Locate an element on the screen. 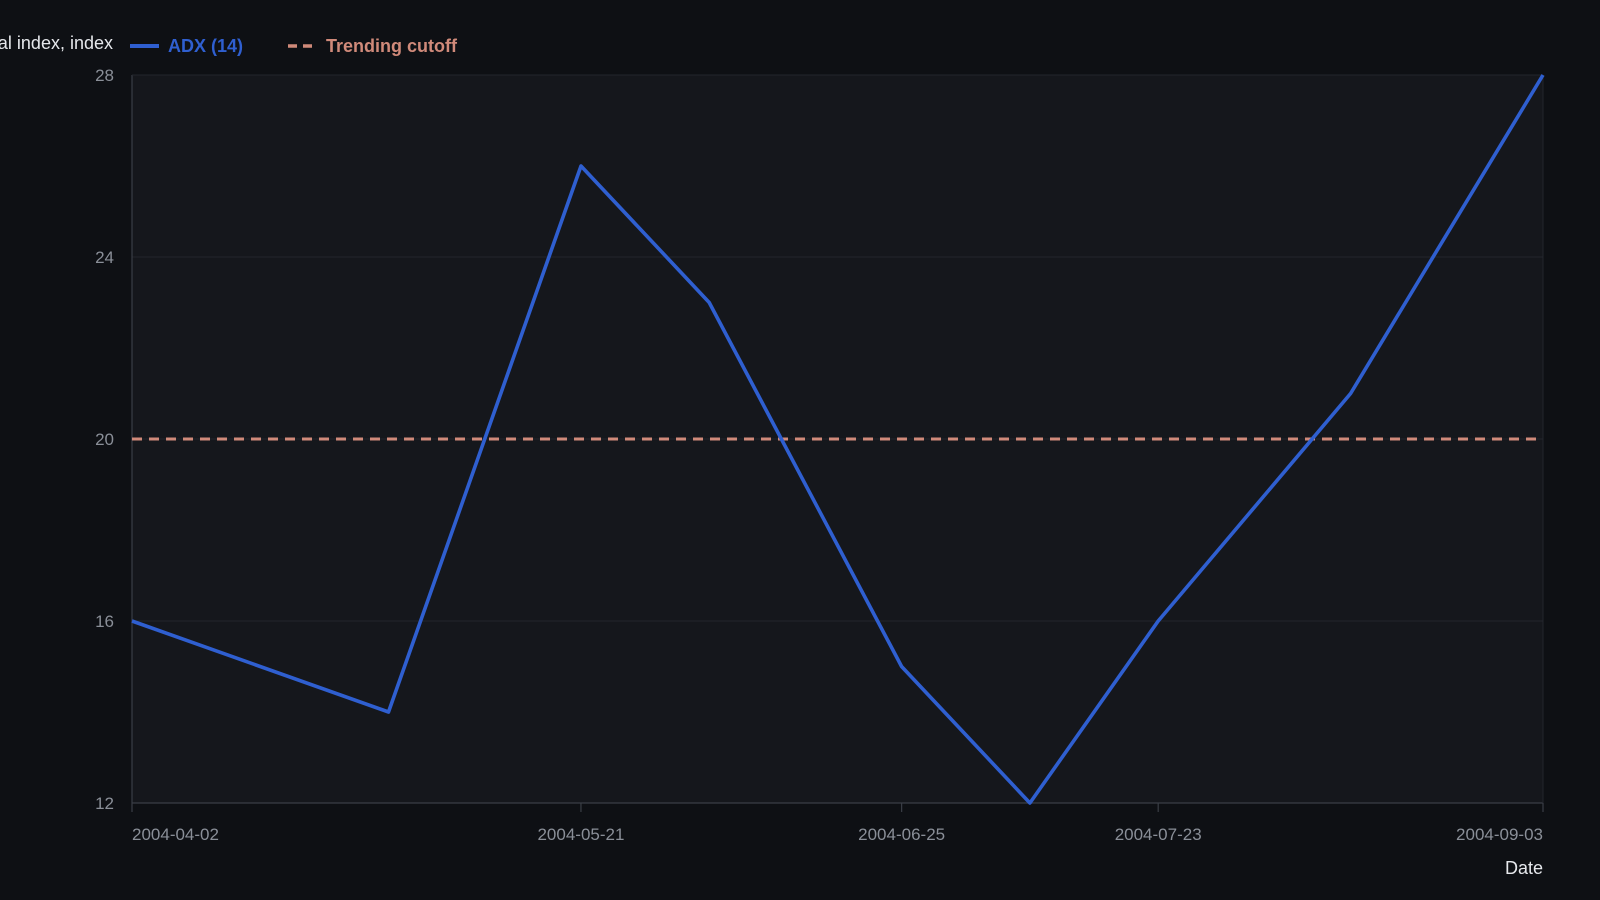  x-tick-label: 2004-09-03 is located at coordinates (1499, 834).